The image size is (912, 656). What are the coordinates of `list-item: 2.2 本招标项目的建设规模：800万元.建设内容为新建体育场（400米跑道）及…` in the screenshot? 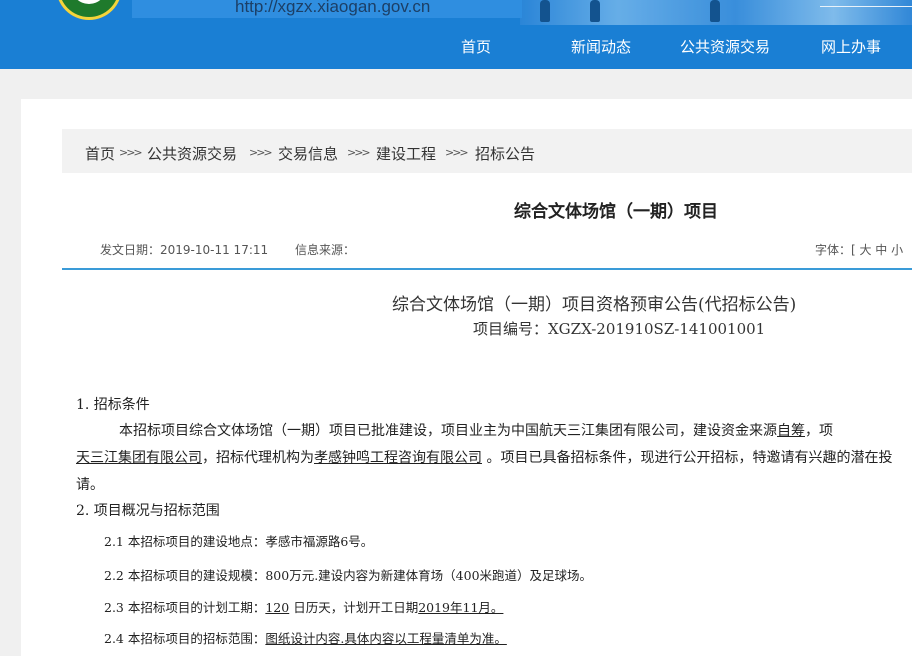 It's located at (348, 575).